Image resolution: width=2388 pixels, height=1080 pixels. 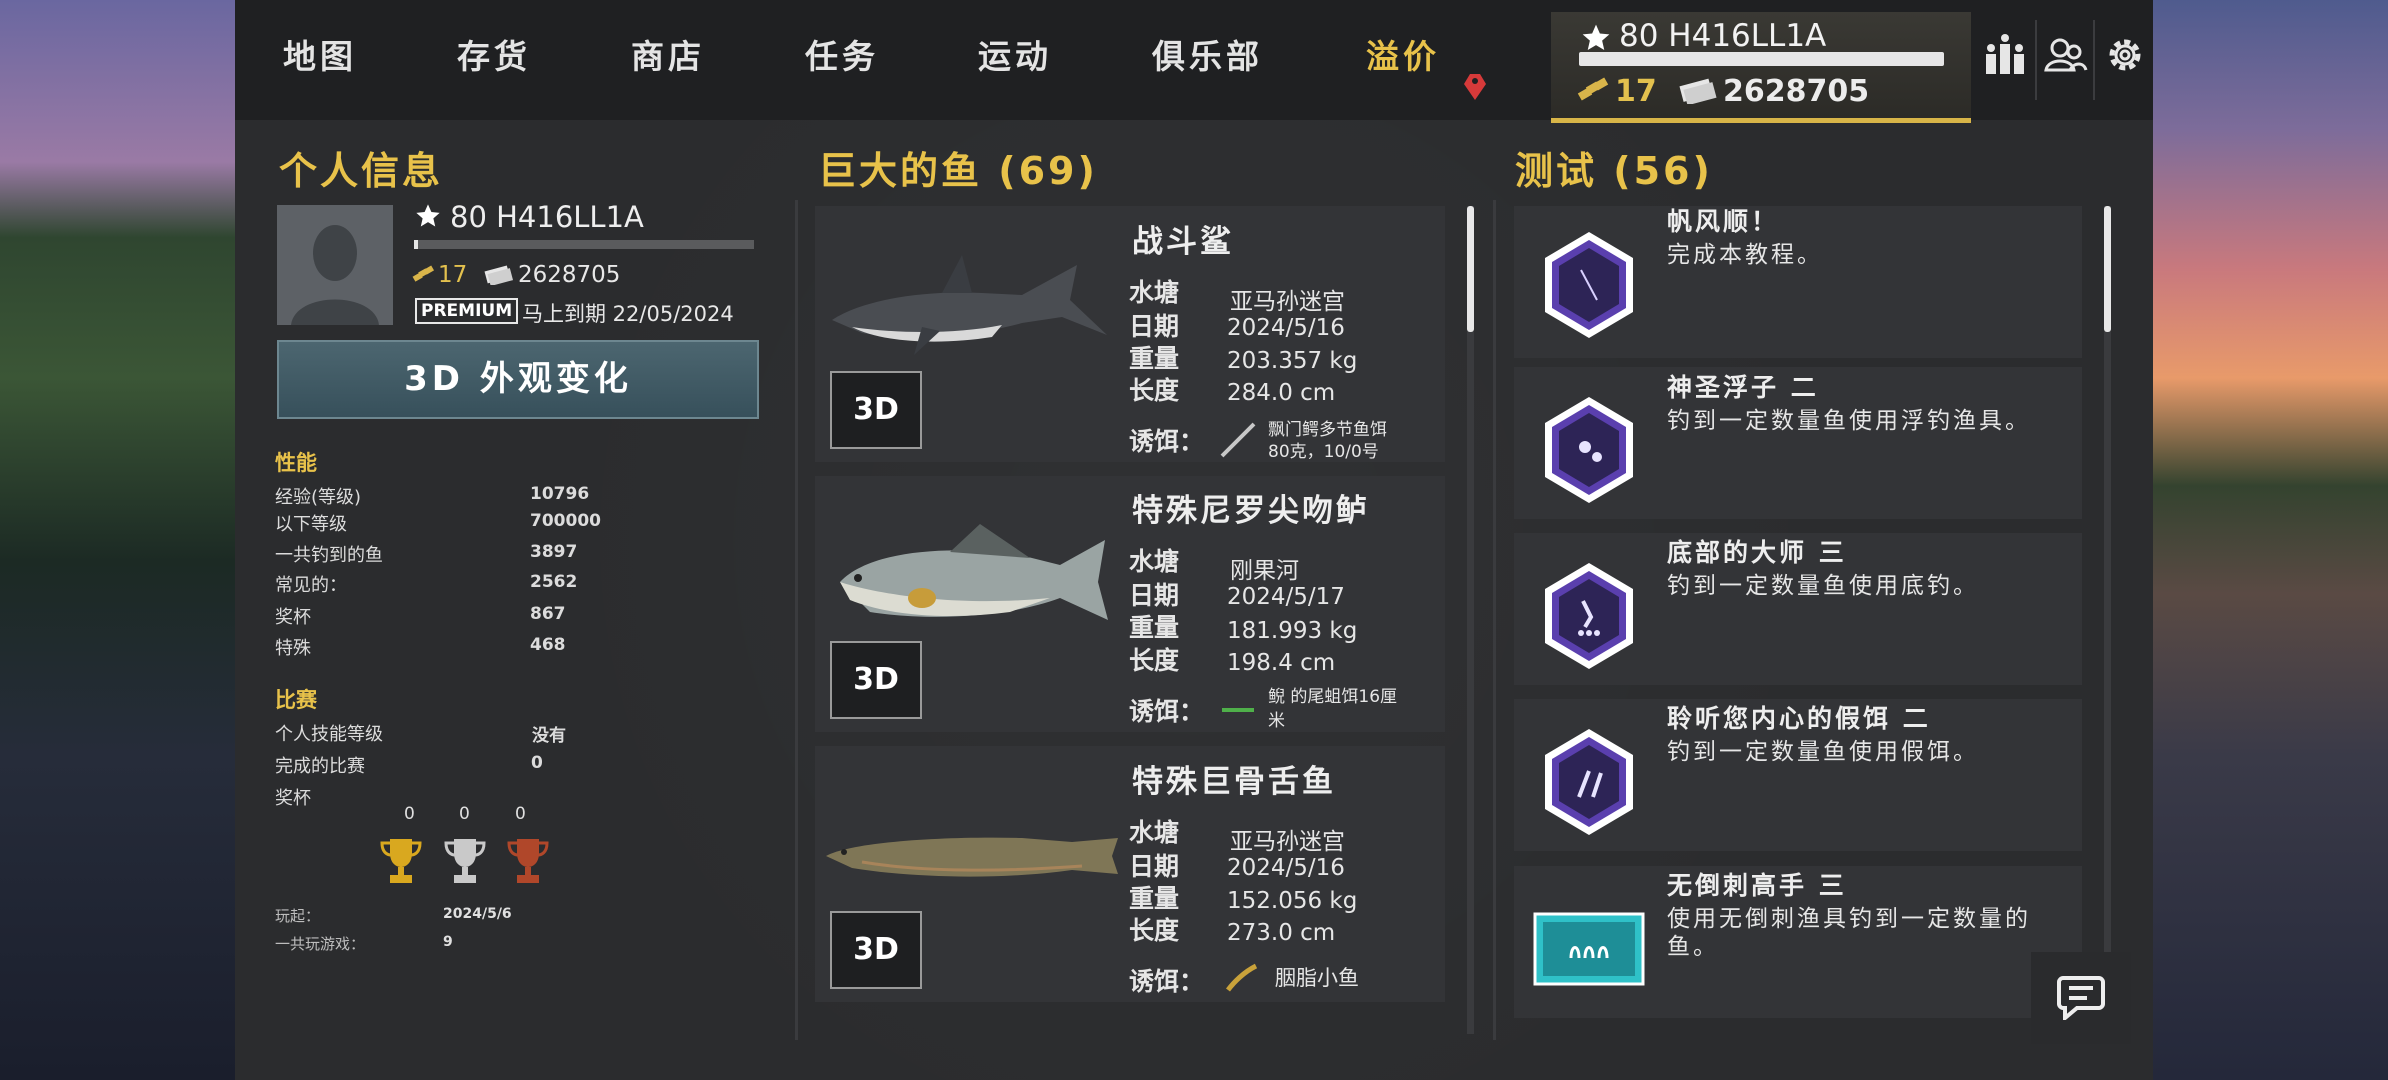 I want to click on profile-title: 个人信息, so click(x=361, y=171).